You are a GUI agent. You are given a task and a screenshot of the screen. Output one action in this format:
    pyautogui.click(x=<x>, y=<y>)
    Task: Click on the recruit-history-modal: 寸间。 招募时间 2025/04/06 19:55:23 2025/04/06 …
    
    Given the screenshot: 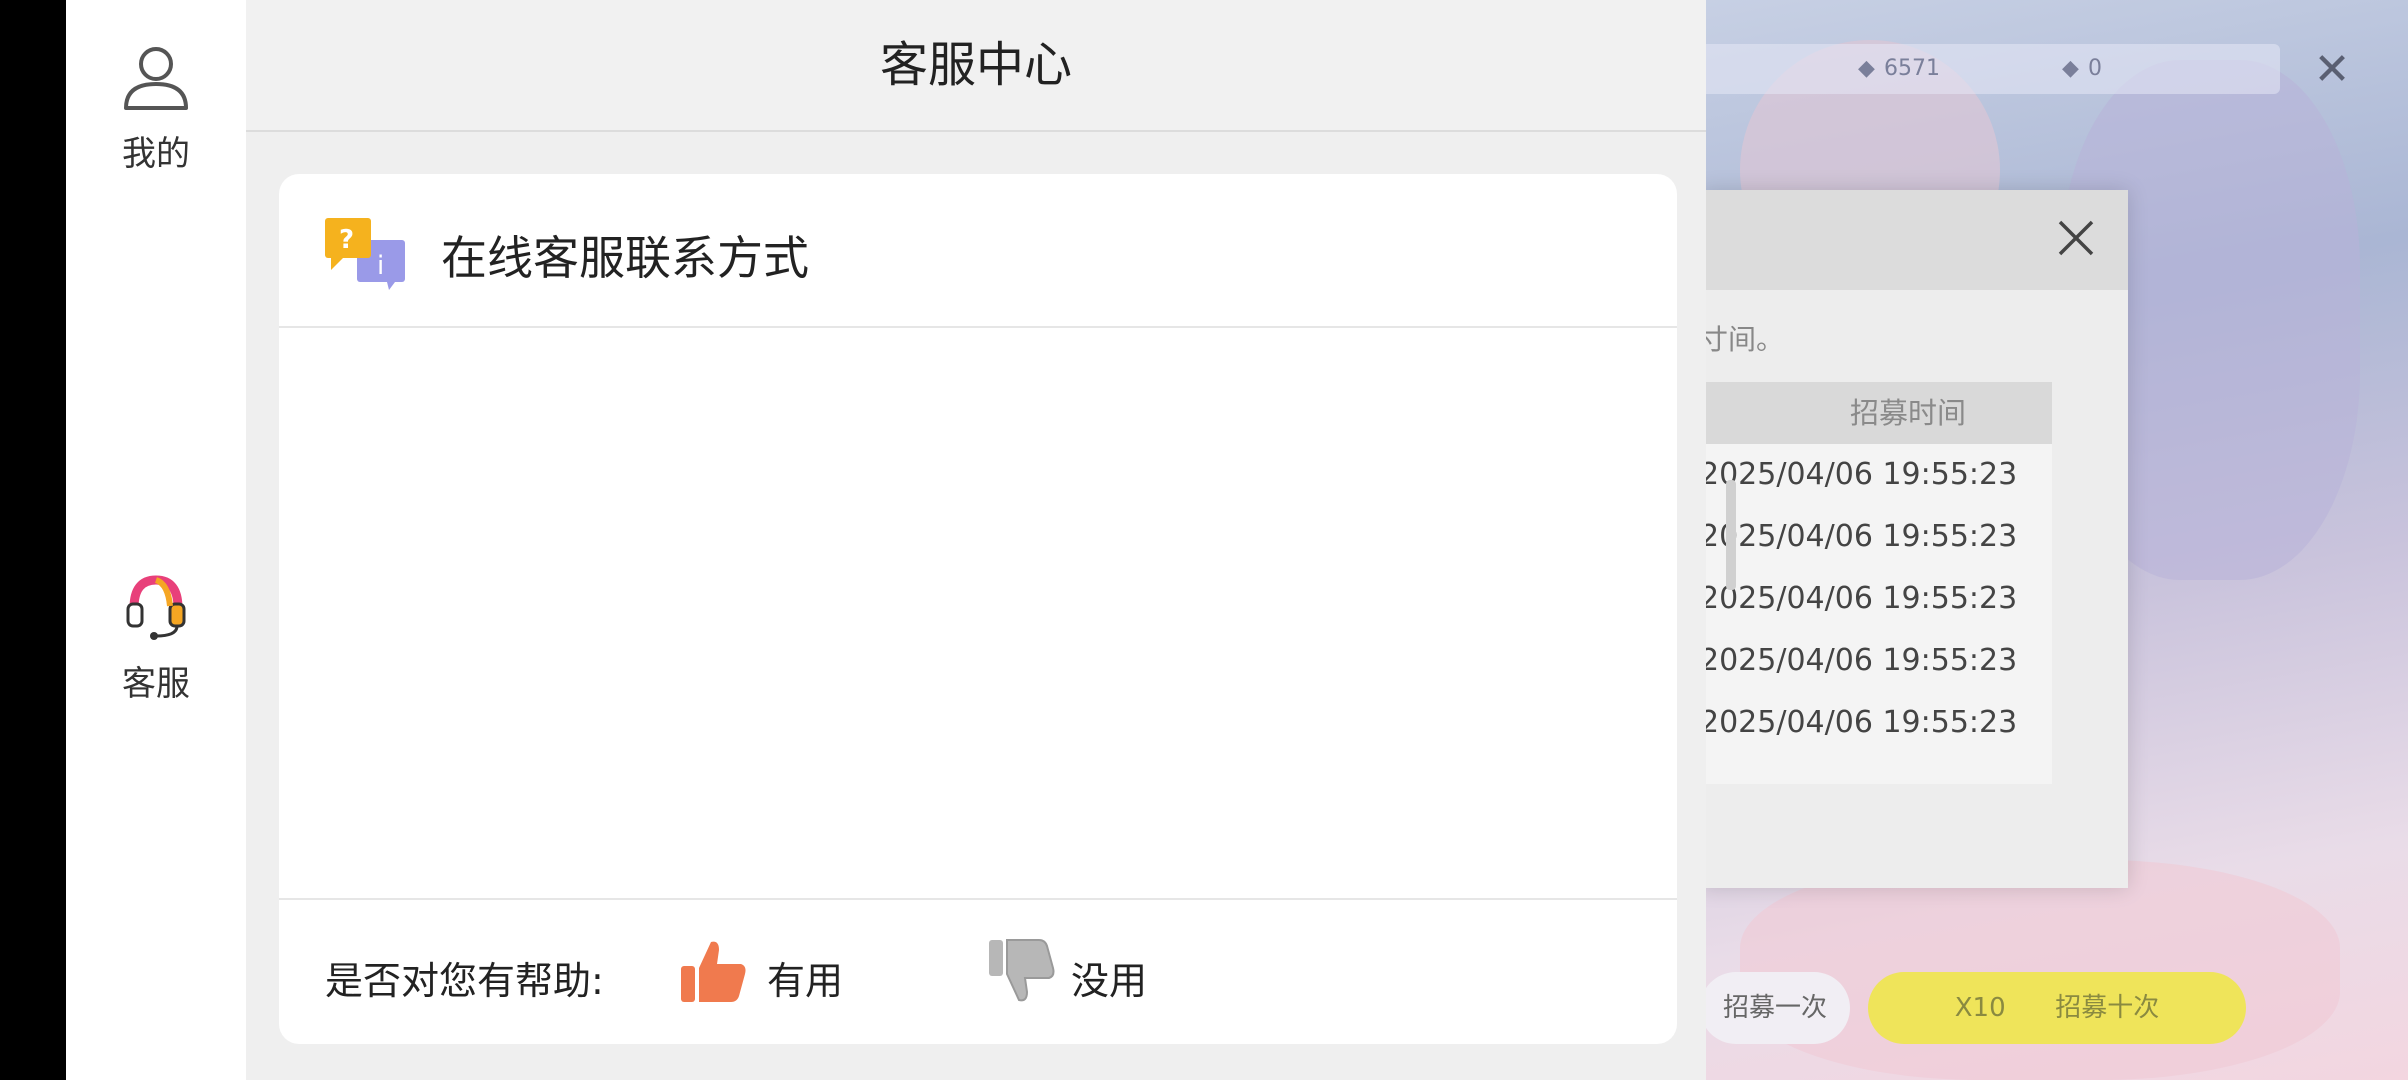 What is the action you would take?
    pyautogui.click(x=1914, y=539)
    